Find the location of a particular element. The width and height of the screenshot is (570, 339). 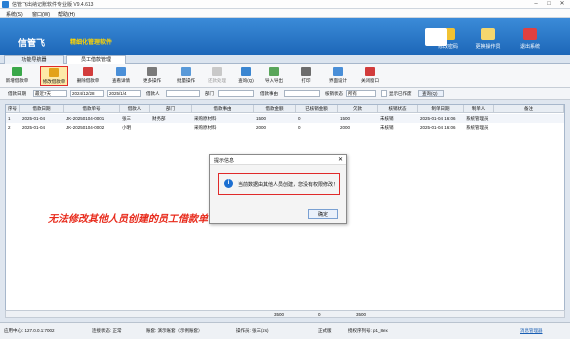

layout-icon is located at coordinates (338, 71).